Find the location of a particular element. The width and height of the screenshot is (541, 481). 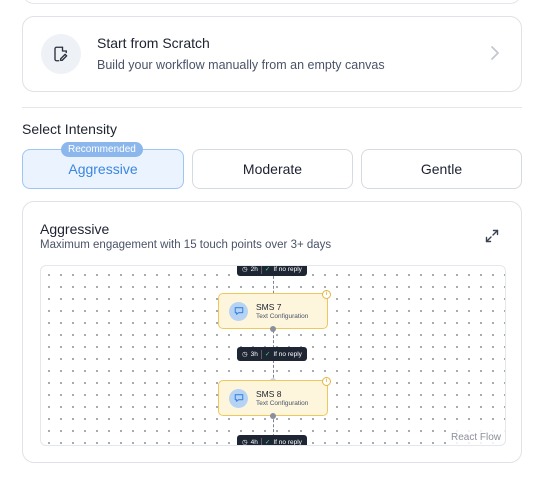

intensity-moderate-button: Moderate is located at coordinates (272, 169).